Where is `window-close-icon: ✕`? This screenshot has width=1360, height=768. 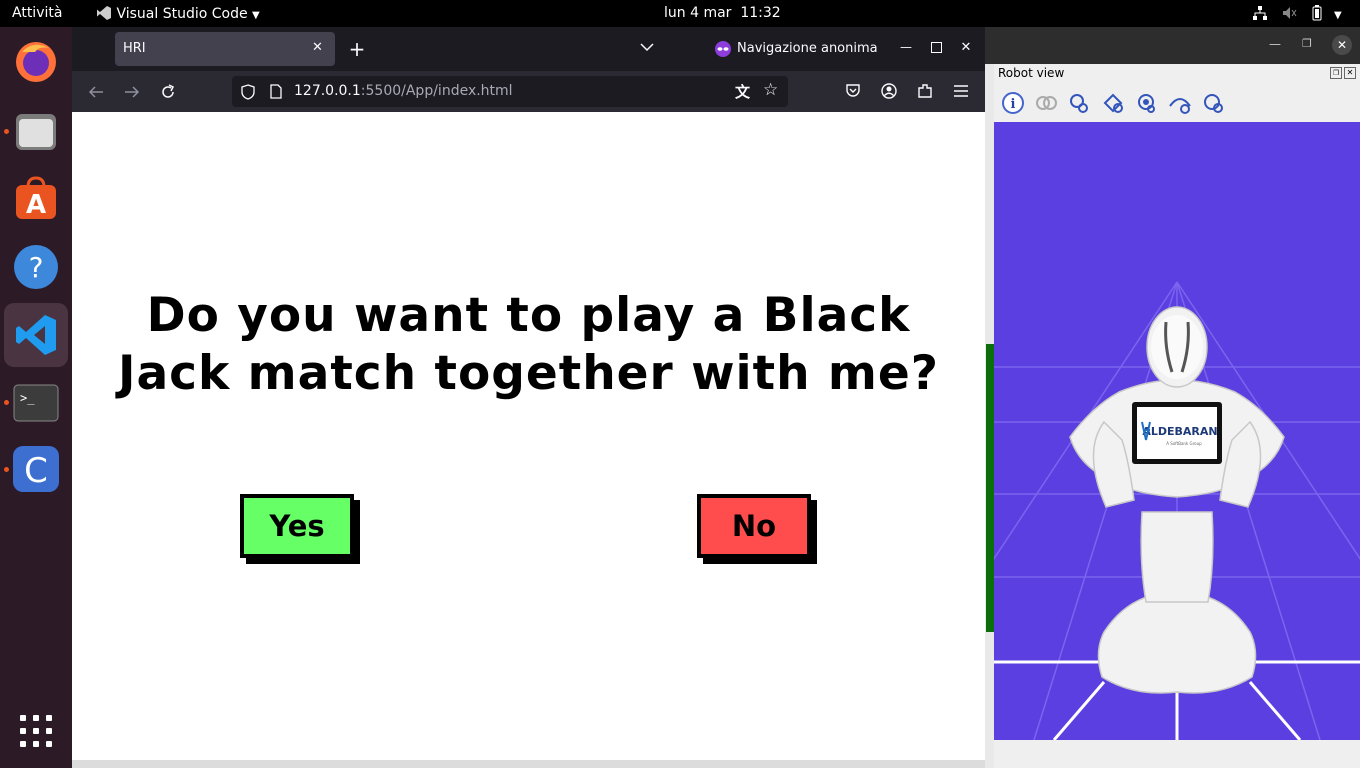 window-close-icon: ✕ is located at coordinates (966, 47).